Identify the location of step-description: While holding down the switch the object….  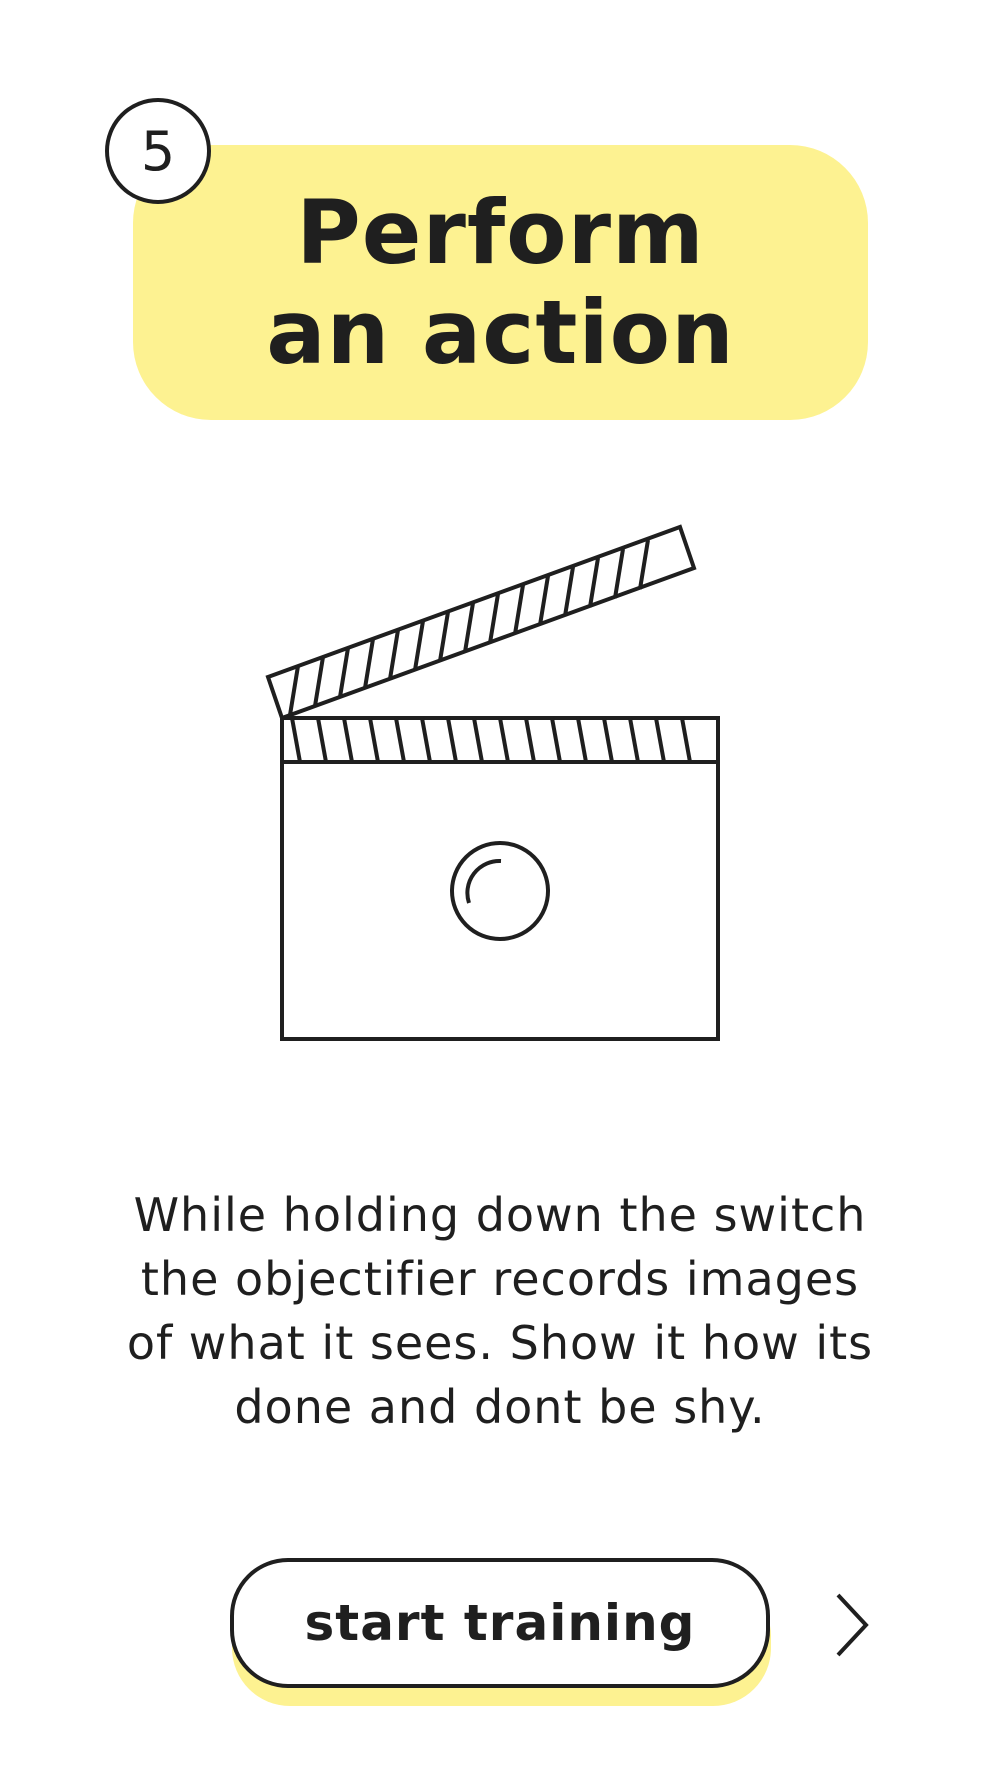
(500, 1311).